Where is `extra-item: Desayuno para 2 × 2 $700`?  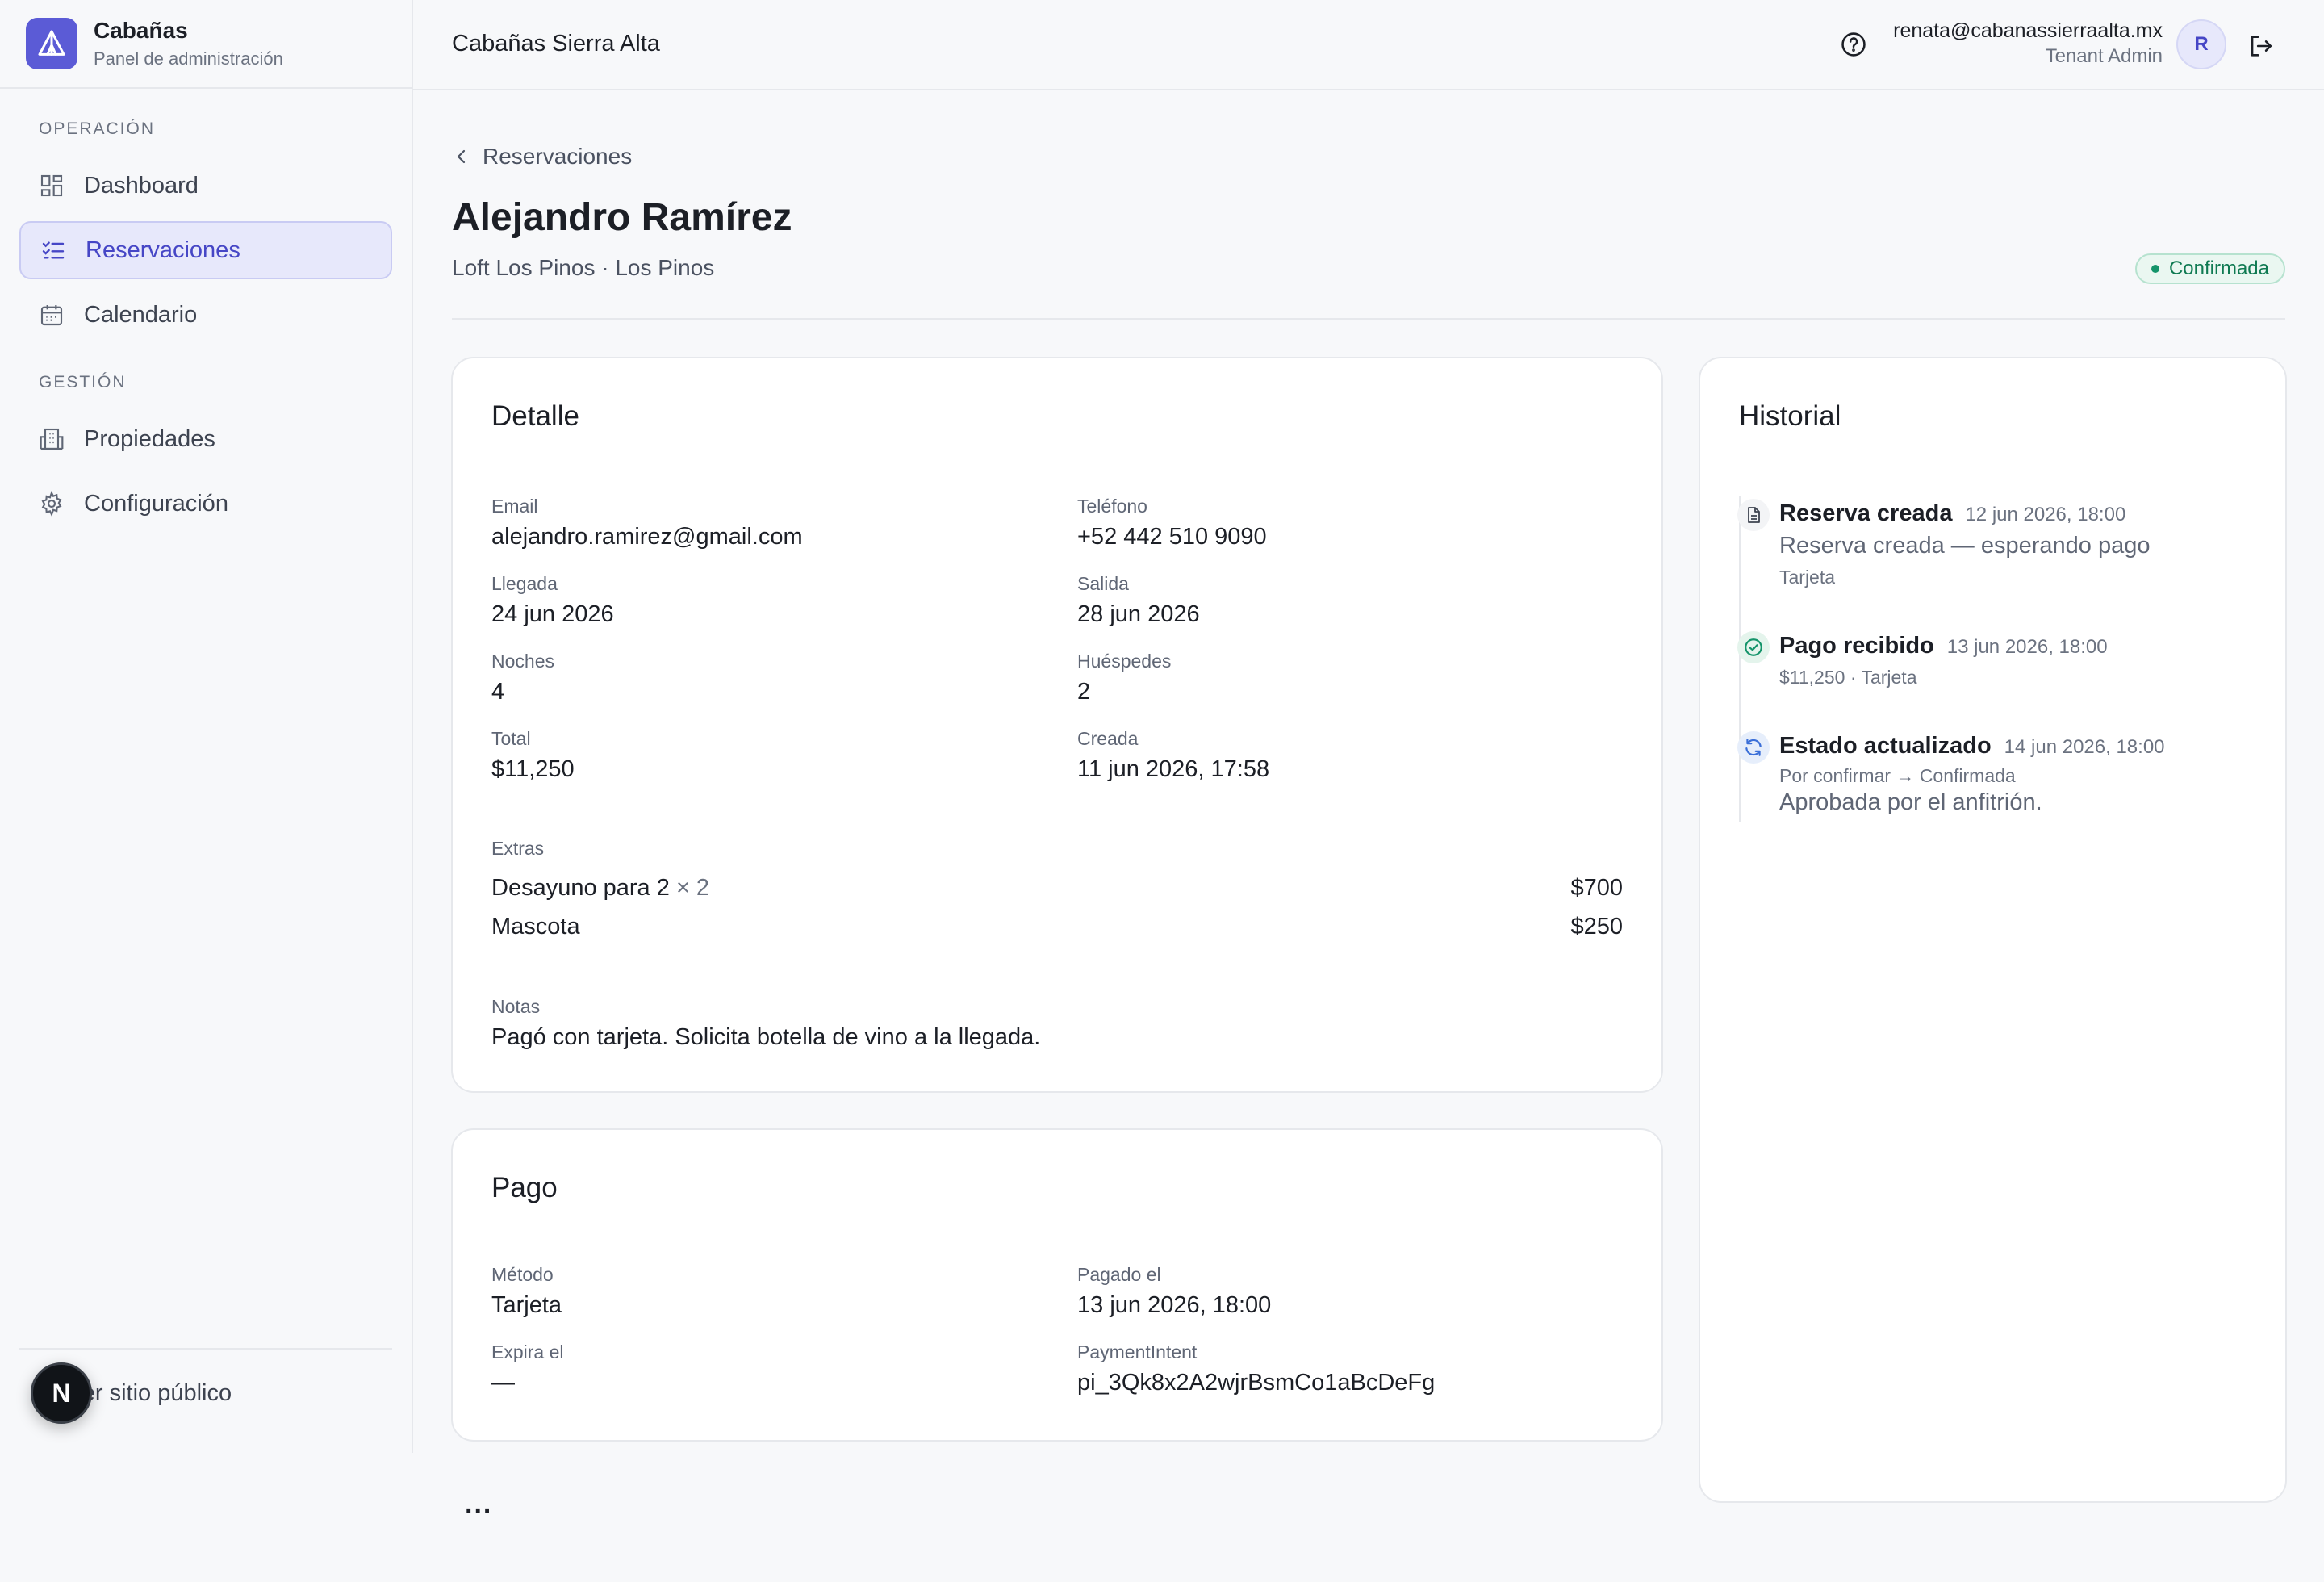
extra-item: Desayuno para 2 × 2 $700 is located at coordinates (1057, 888).